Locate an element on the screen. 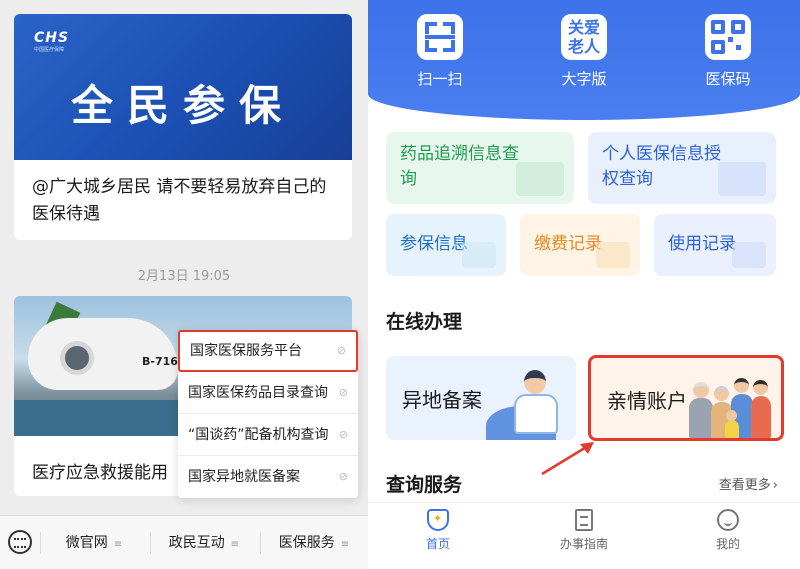  tab-service-guide: 办事指南 is located at coordinates (584, 530).